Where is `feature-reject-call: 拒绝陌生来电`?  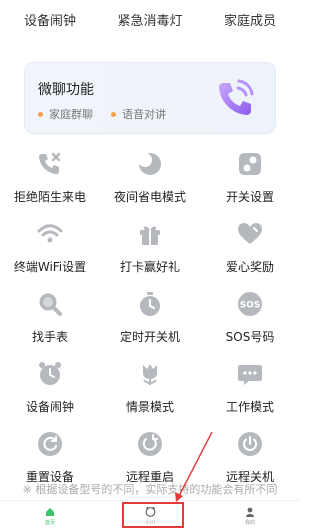 feature-reject-call: 拒绝陌生来电 is located at coordinates (50, 175).